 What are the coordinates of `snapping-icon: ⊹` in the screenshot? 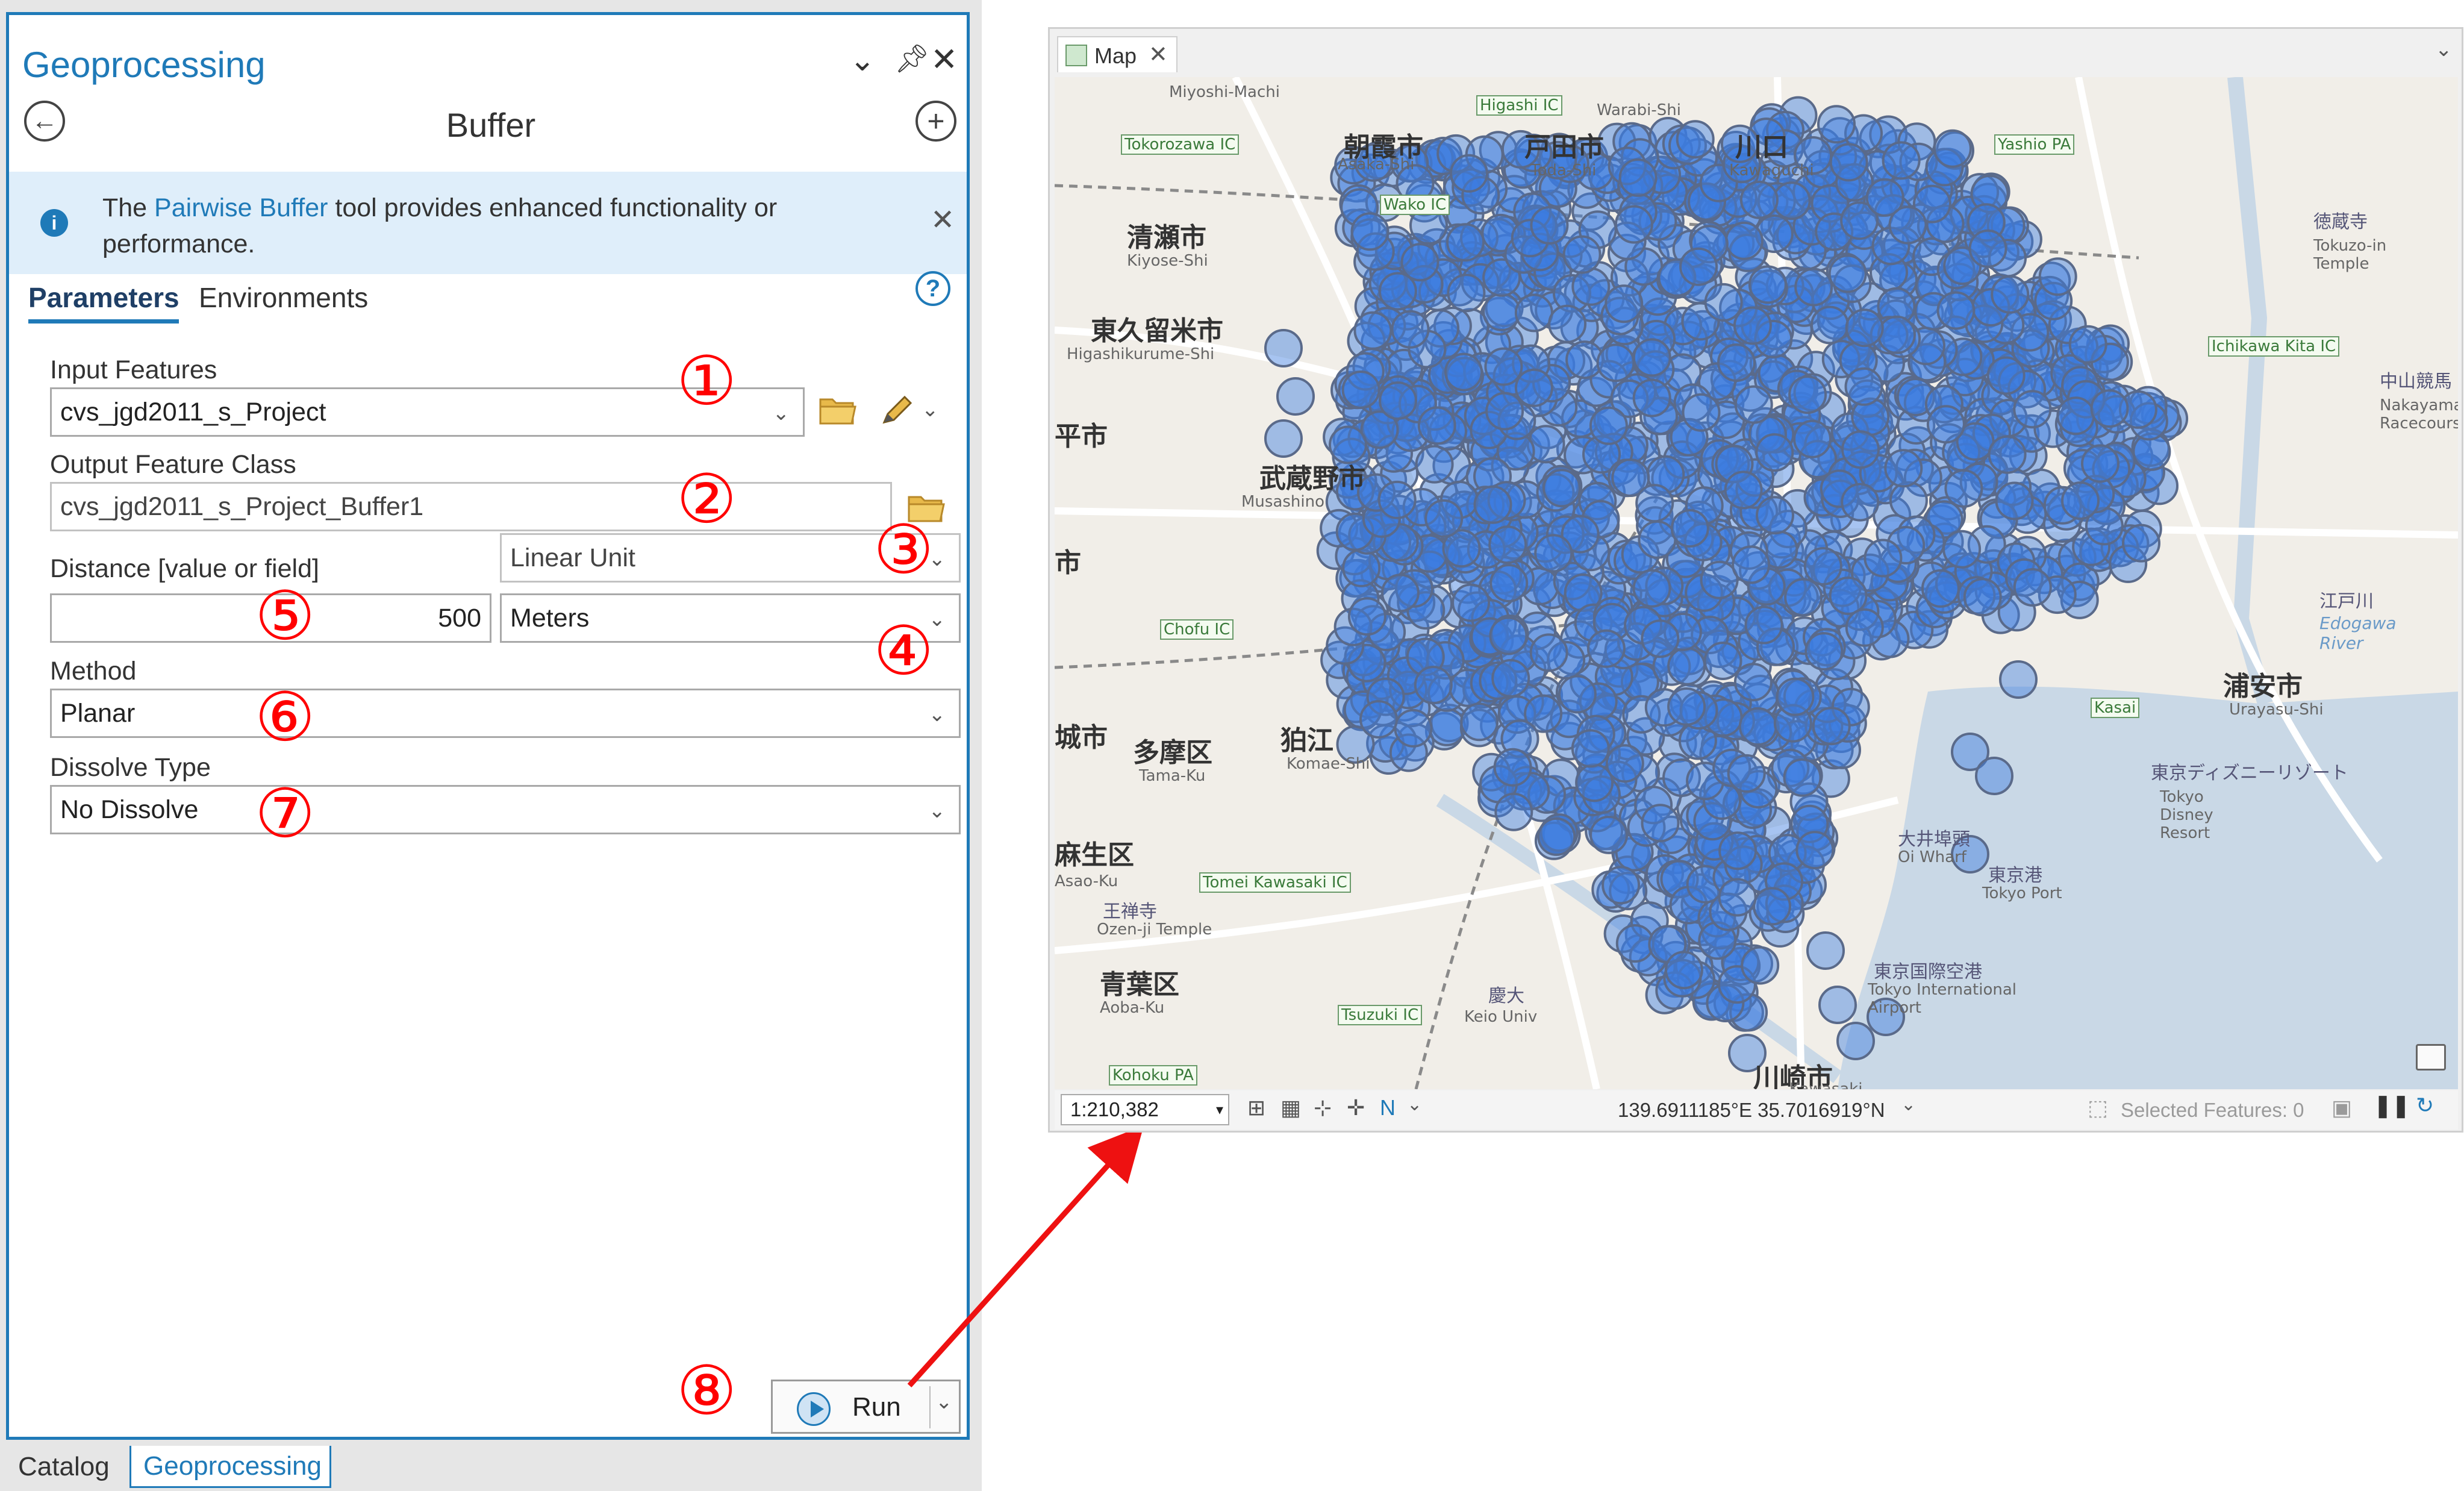 It's located at (1323, 1108).